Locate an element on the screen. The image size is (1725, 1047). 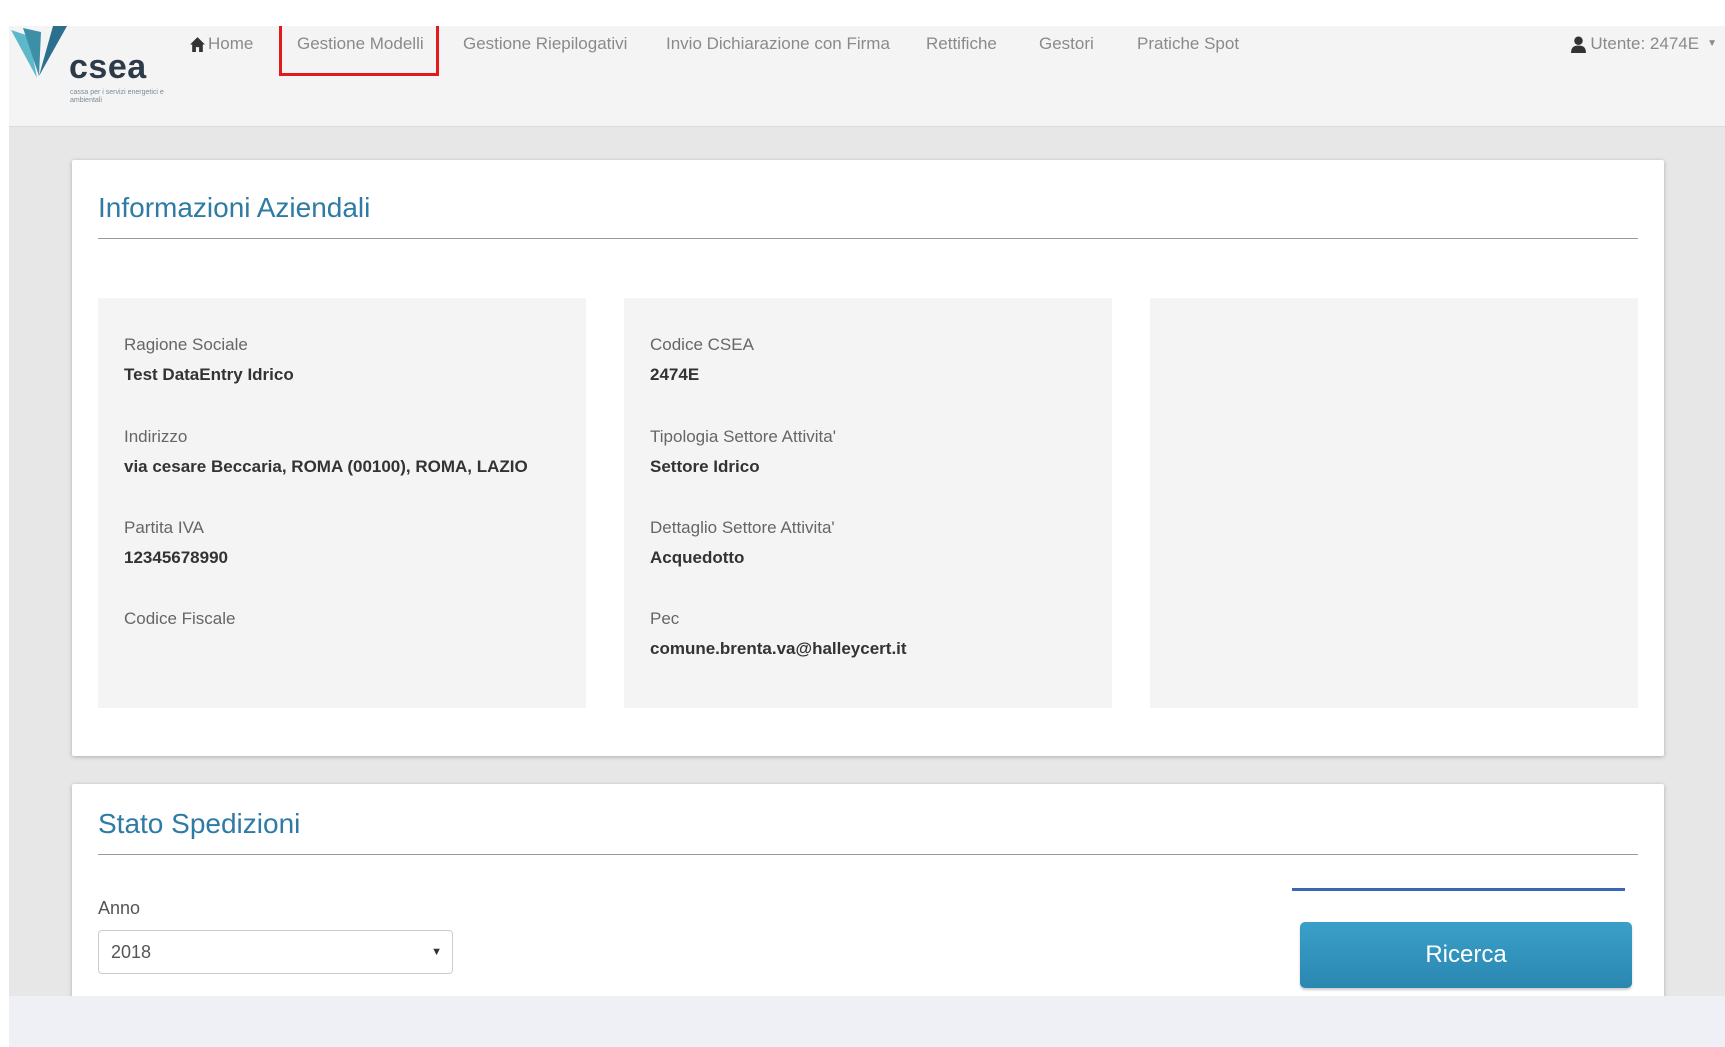
home-icon is located at coordinates (197, 44).